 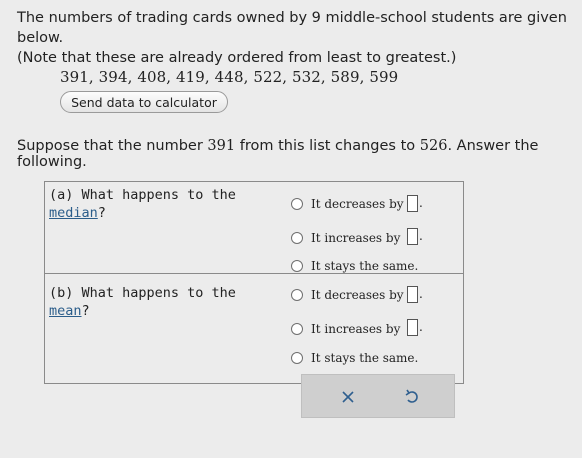 What do you see at coordinates (356, 238) in the screenshot?
I see `option-a-increase-label: It increases by` at bounding box center [356, 238].